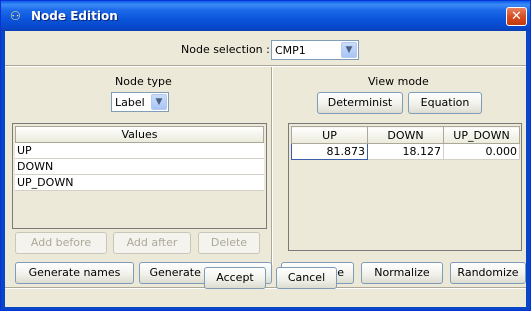 The width and height of the screenshot is (531, 311). Describe the element at coordinates (152, 243) in the screenshot. I see `add-after-button: Add after` at that location.